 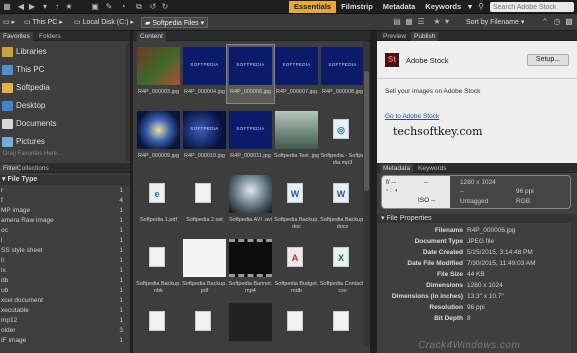 What do you see at coordinates (574, 283) in the screenshot?
I see `metadata-scrollbar` at bounding box center [574, 283].